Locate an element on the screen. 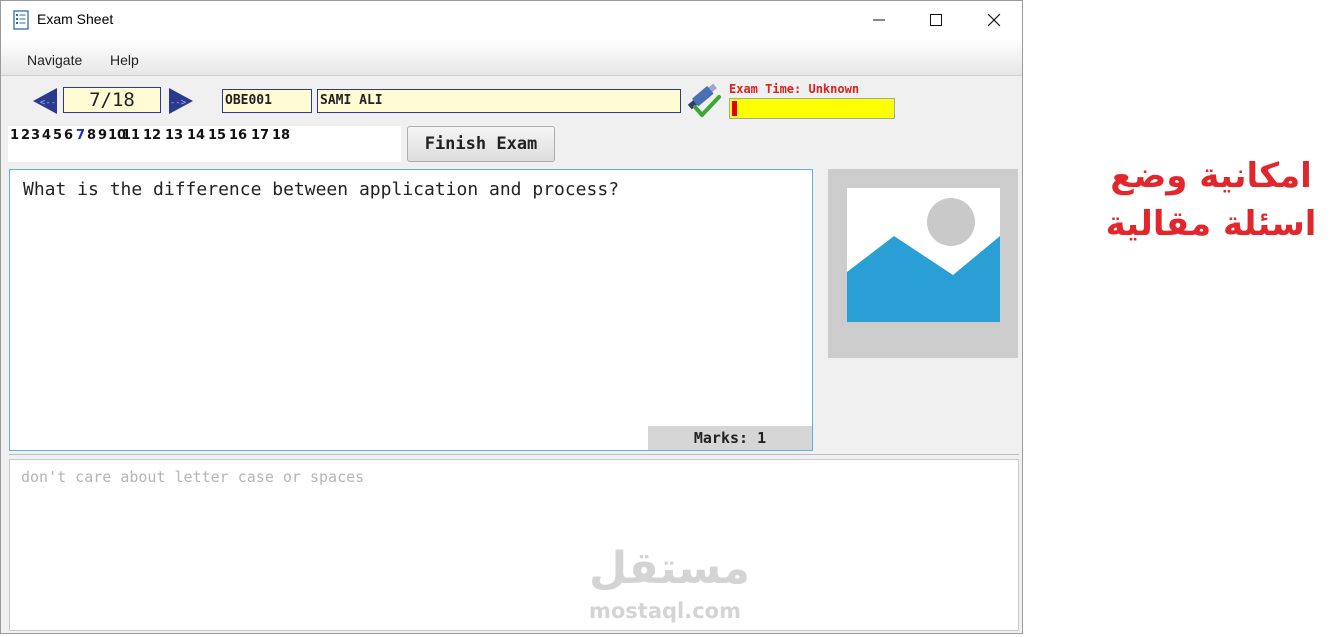 Image resolution: width=1334 pixels, height=637 pixels. question-number-4: 4 is located at coordinates (46, 135).